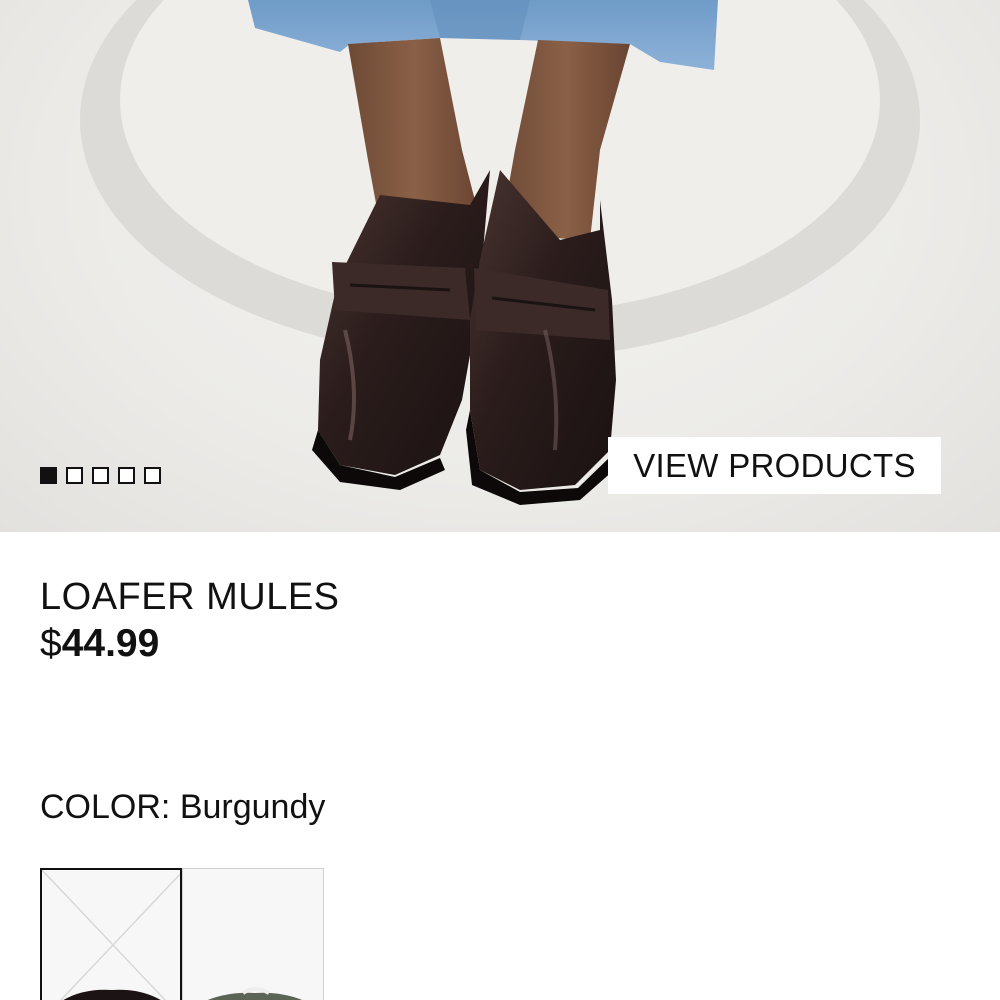 The width and height of the screenshot is (1000, 1000). Describe the element at coordinates (252, 807) in the screenshot. I see `color-value: Burgundy` at that location.